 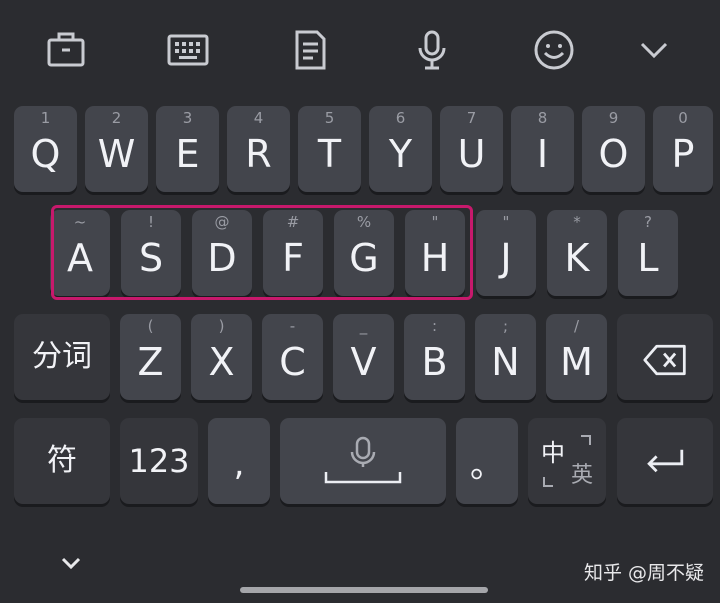 What do you see at coordinates (400, 118) in the screenshot?
I see `key-hint: 6` at bounding box center [400, 118].